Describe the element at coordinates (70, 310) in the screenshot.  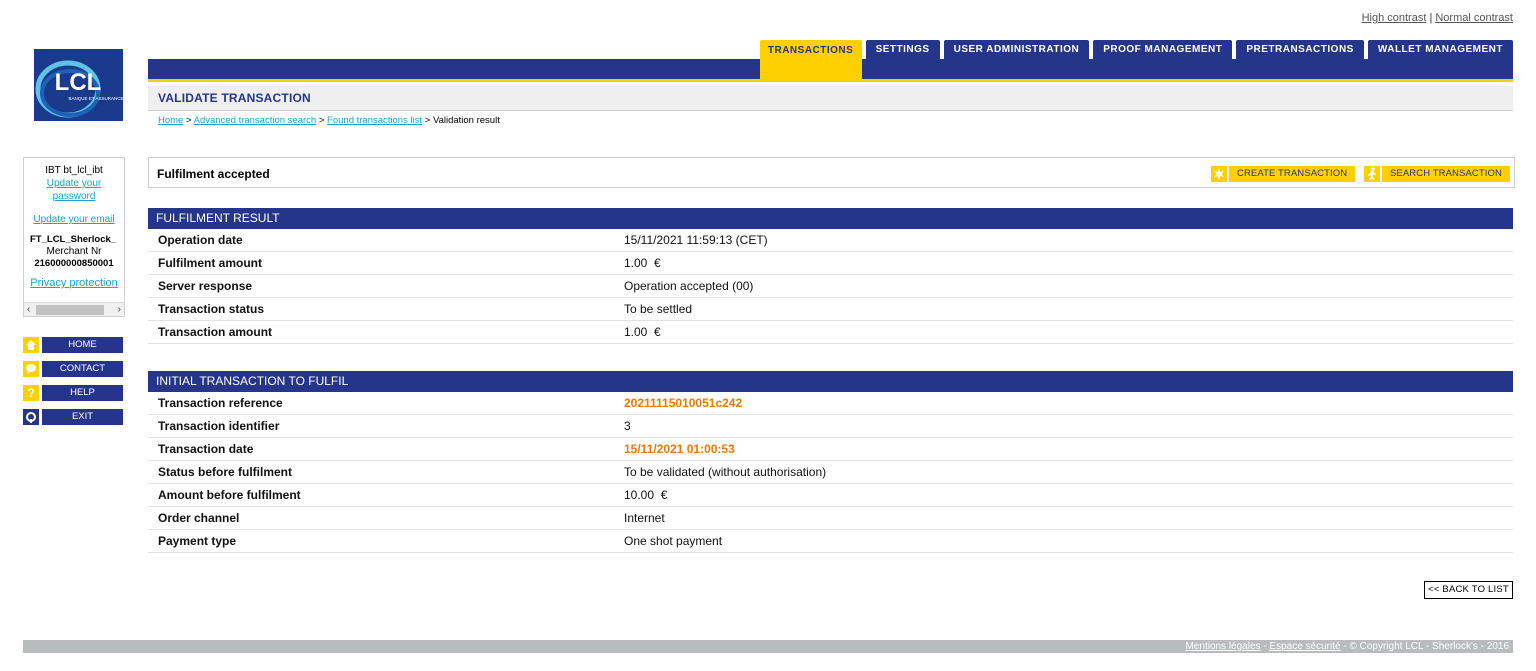
I see `scrollbar-thumb` at that location.